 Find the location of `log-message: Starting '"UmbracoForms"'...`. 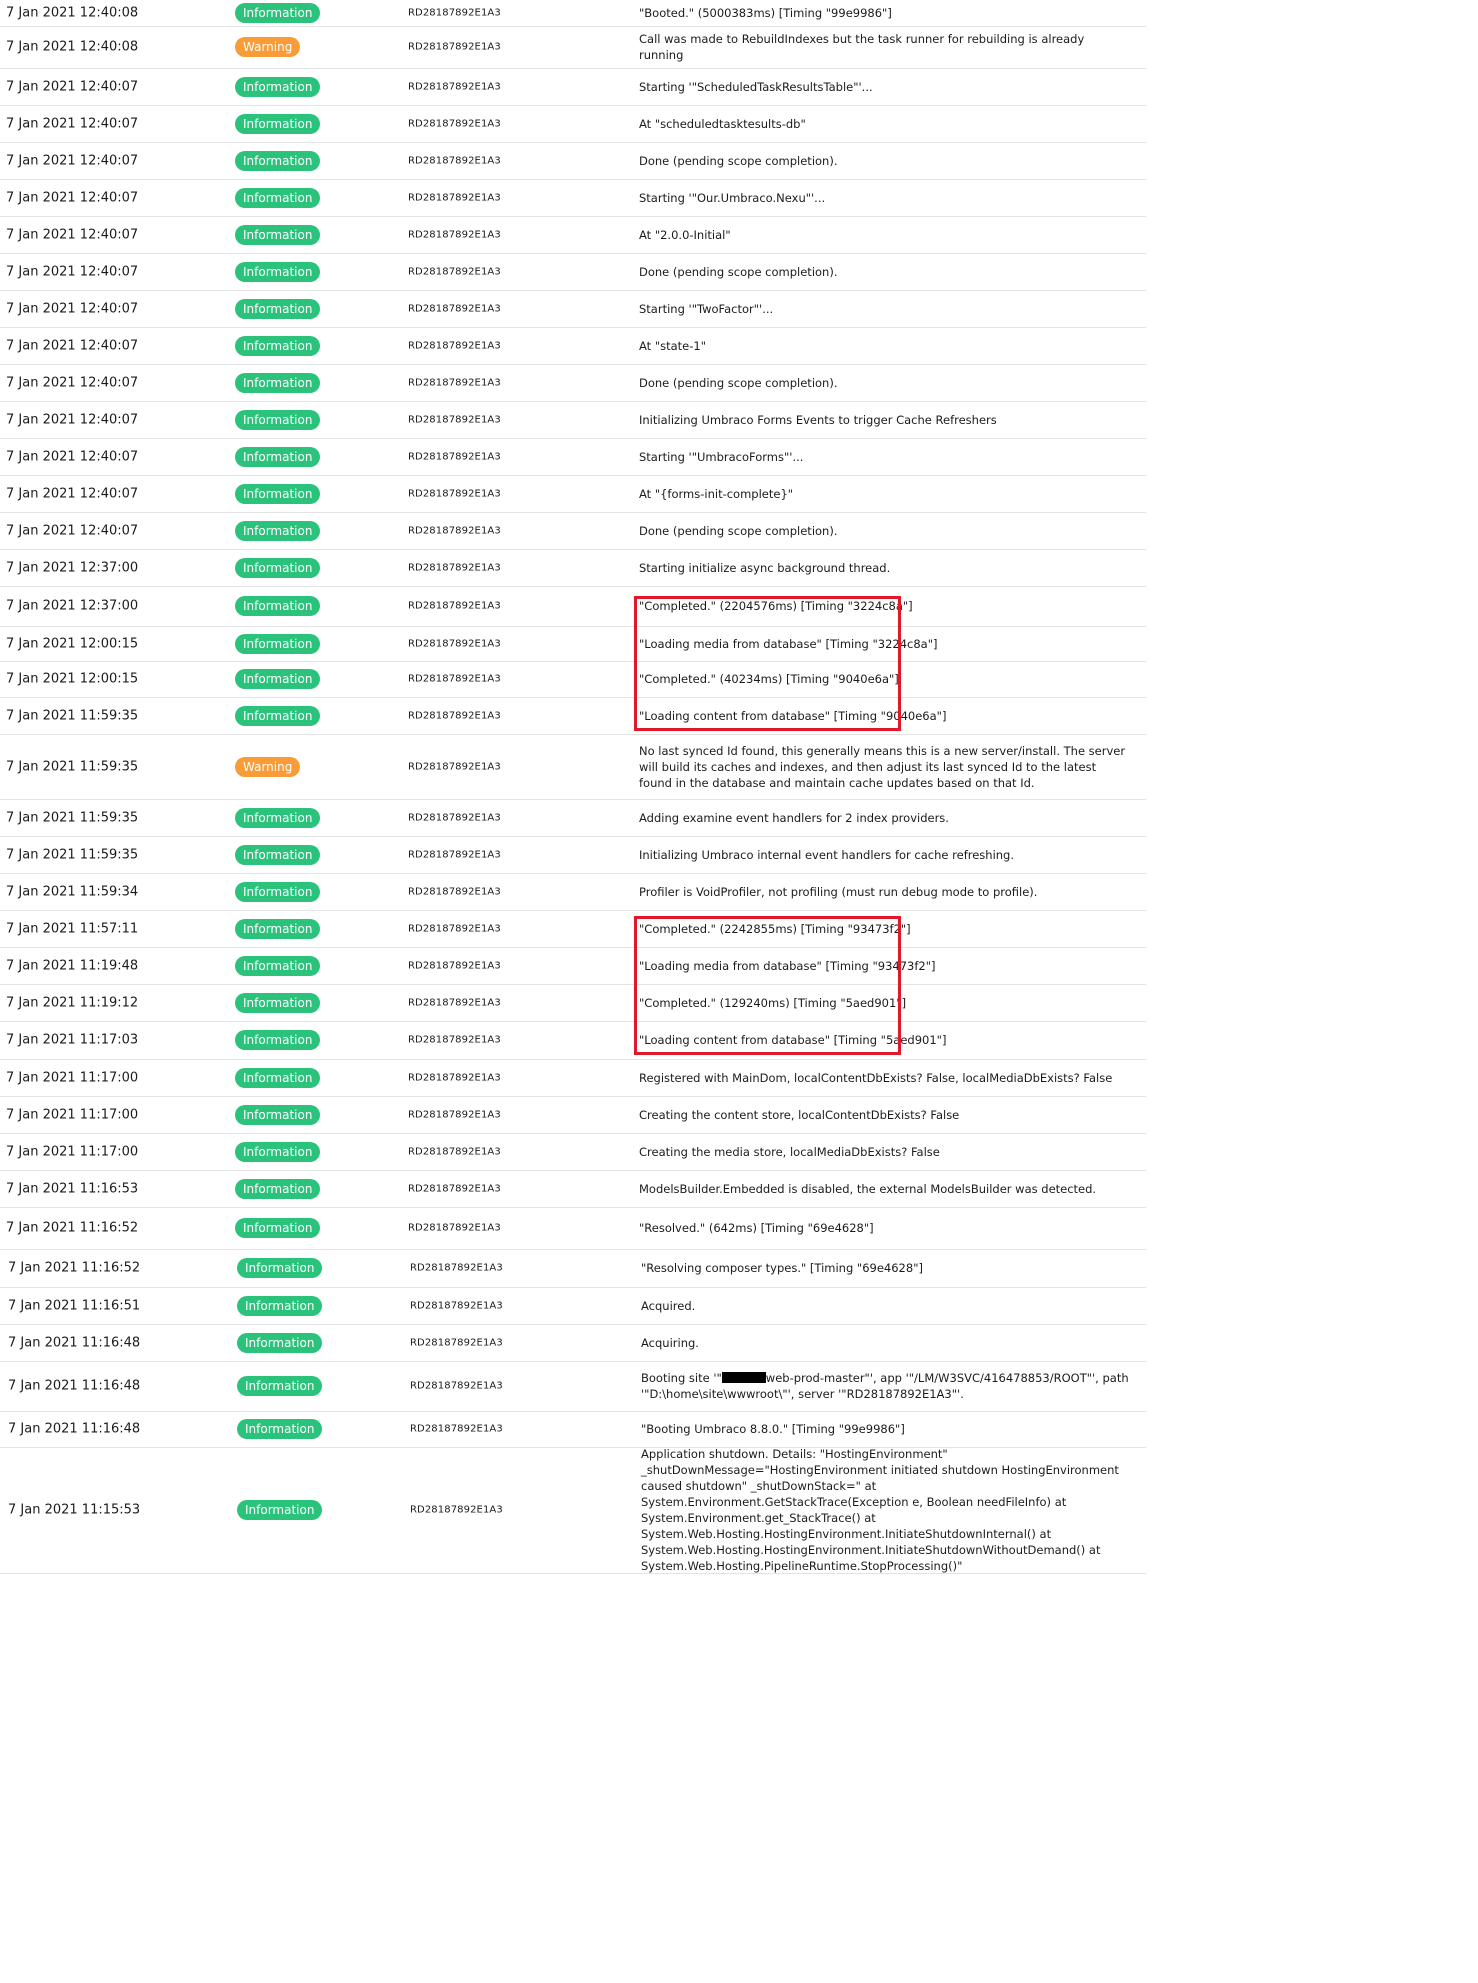

log-message: Starting '"UmbracoForms"'... is located at coordinates (721, 456).